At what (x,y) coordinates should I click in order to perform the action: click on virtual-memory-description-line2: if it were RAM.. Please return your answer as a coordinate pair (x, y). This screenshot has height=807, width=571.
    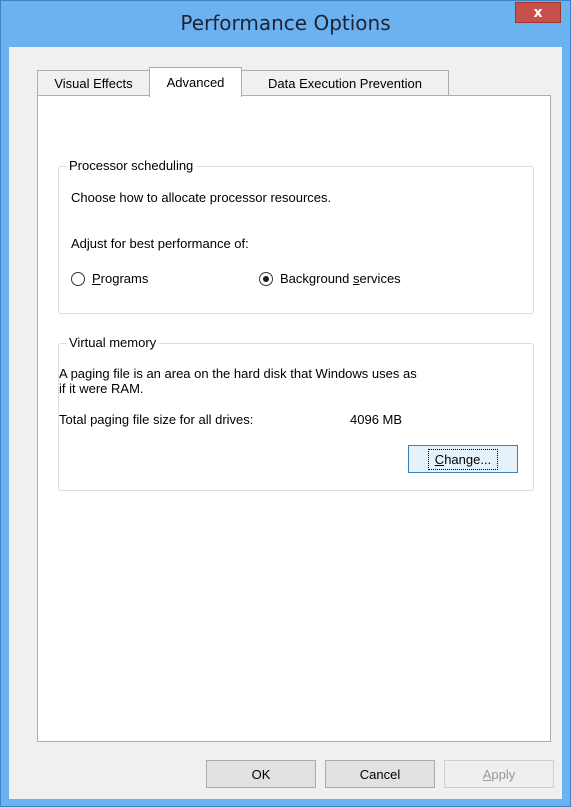
    Looking at the image, I should click on (101, 388).